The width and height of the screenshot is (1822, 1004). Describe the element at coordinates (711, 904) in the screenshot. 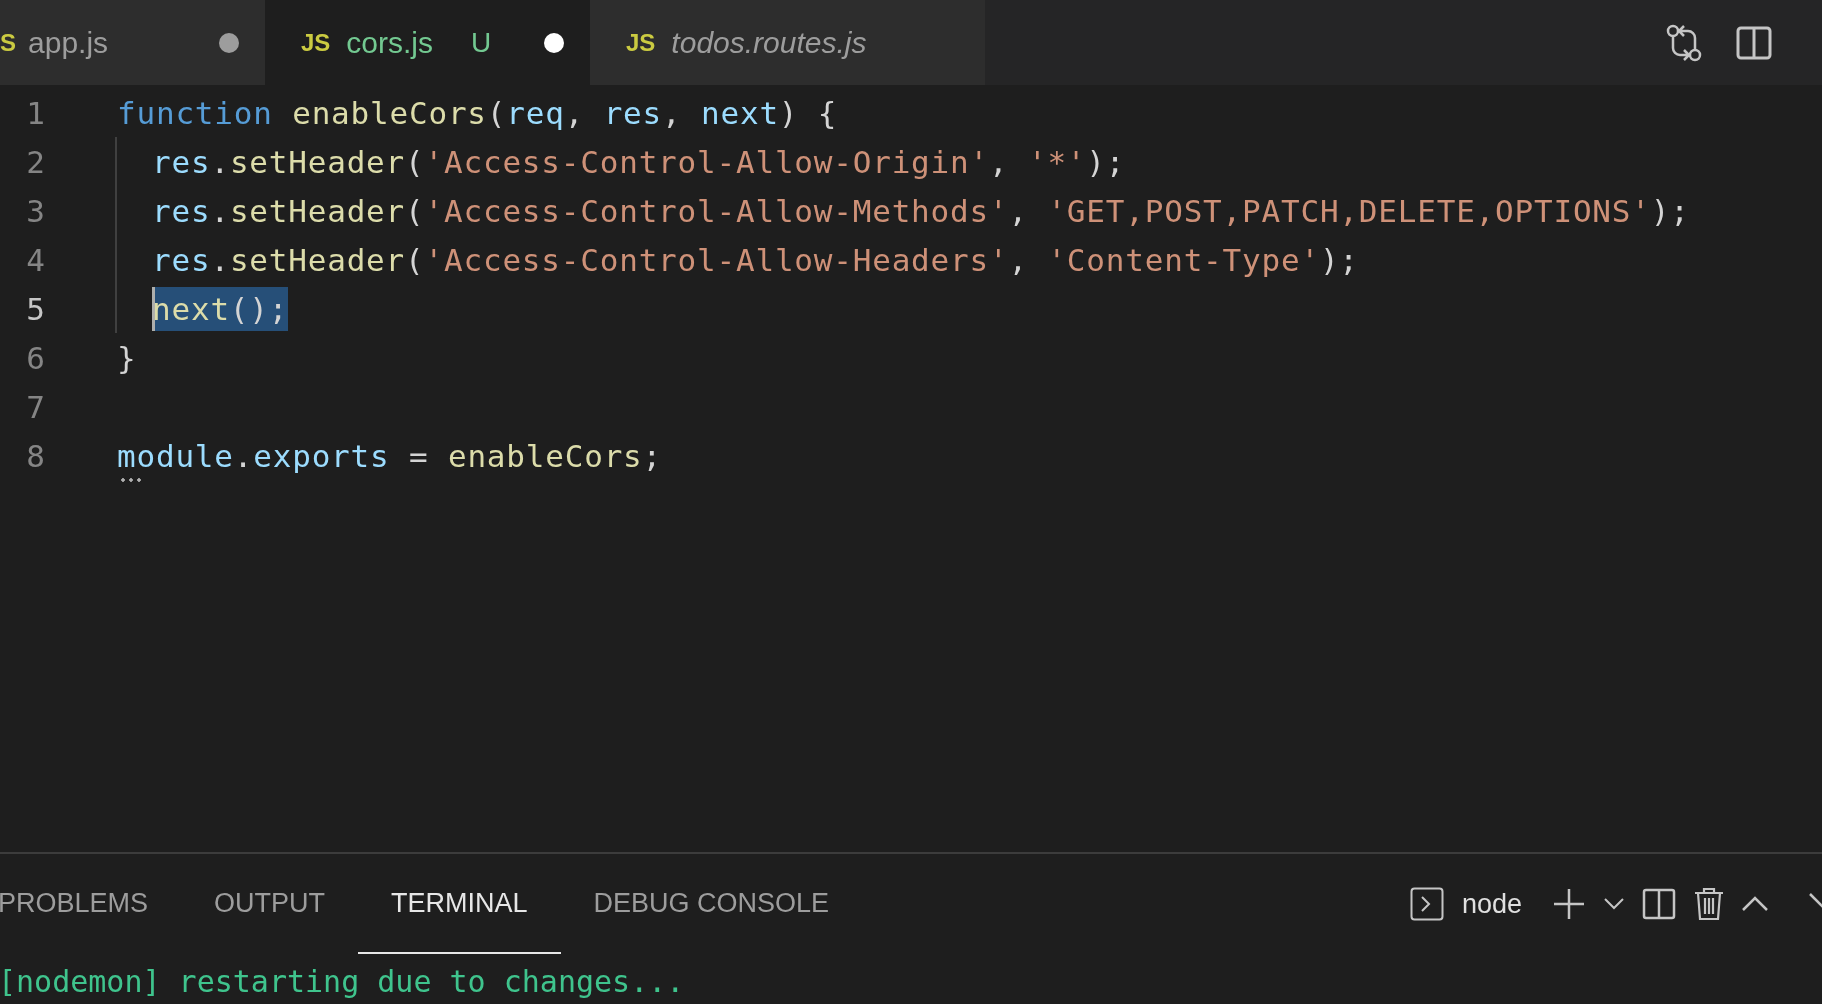

I see `panel-tab: DEBUG CONSOLE` at that location.